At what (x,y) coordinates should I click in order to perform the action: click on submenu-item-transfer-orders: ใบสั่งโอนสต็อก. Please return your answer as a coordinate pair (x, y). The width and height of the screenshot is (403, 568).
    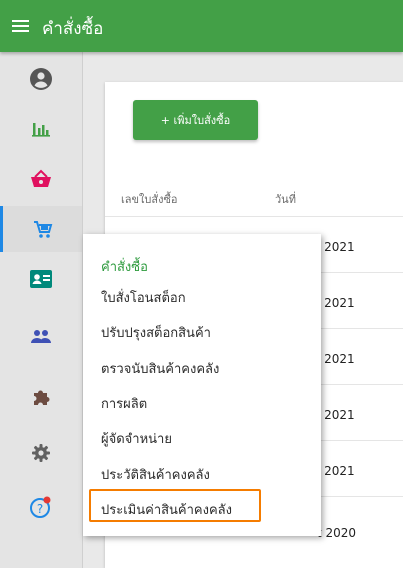
    Looking at the image, I should click on (143, 297).